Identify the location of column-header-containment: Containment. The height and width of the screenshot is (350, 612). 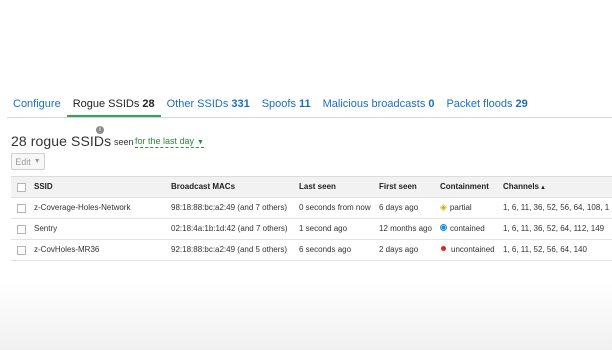
(464, 187).